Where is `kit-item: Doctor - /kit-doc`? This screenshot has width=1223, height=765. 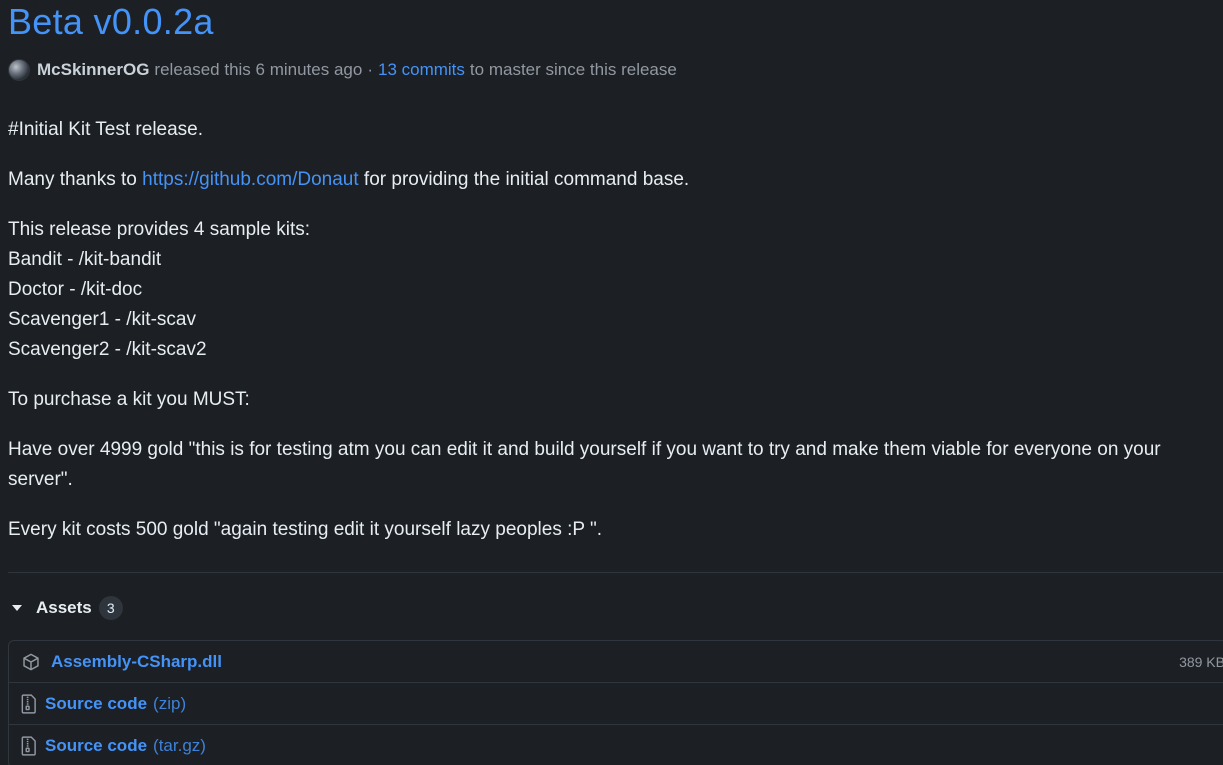
kit-item: Doctor - /kit-doc is located at coordinates (75, 289).